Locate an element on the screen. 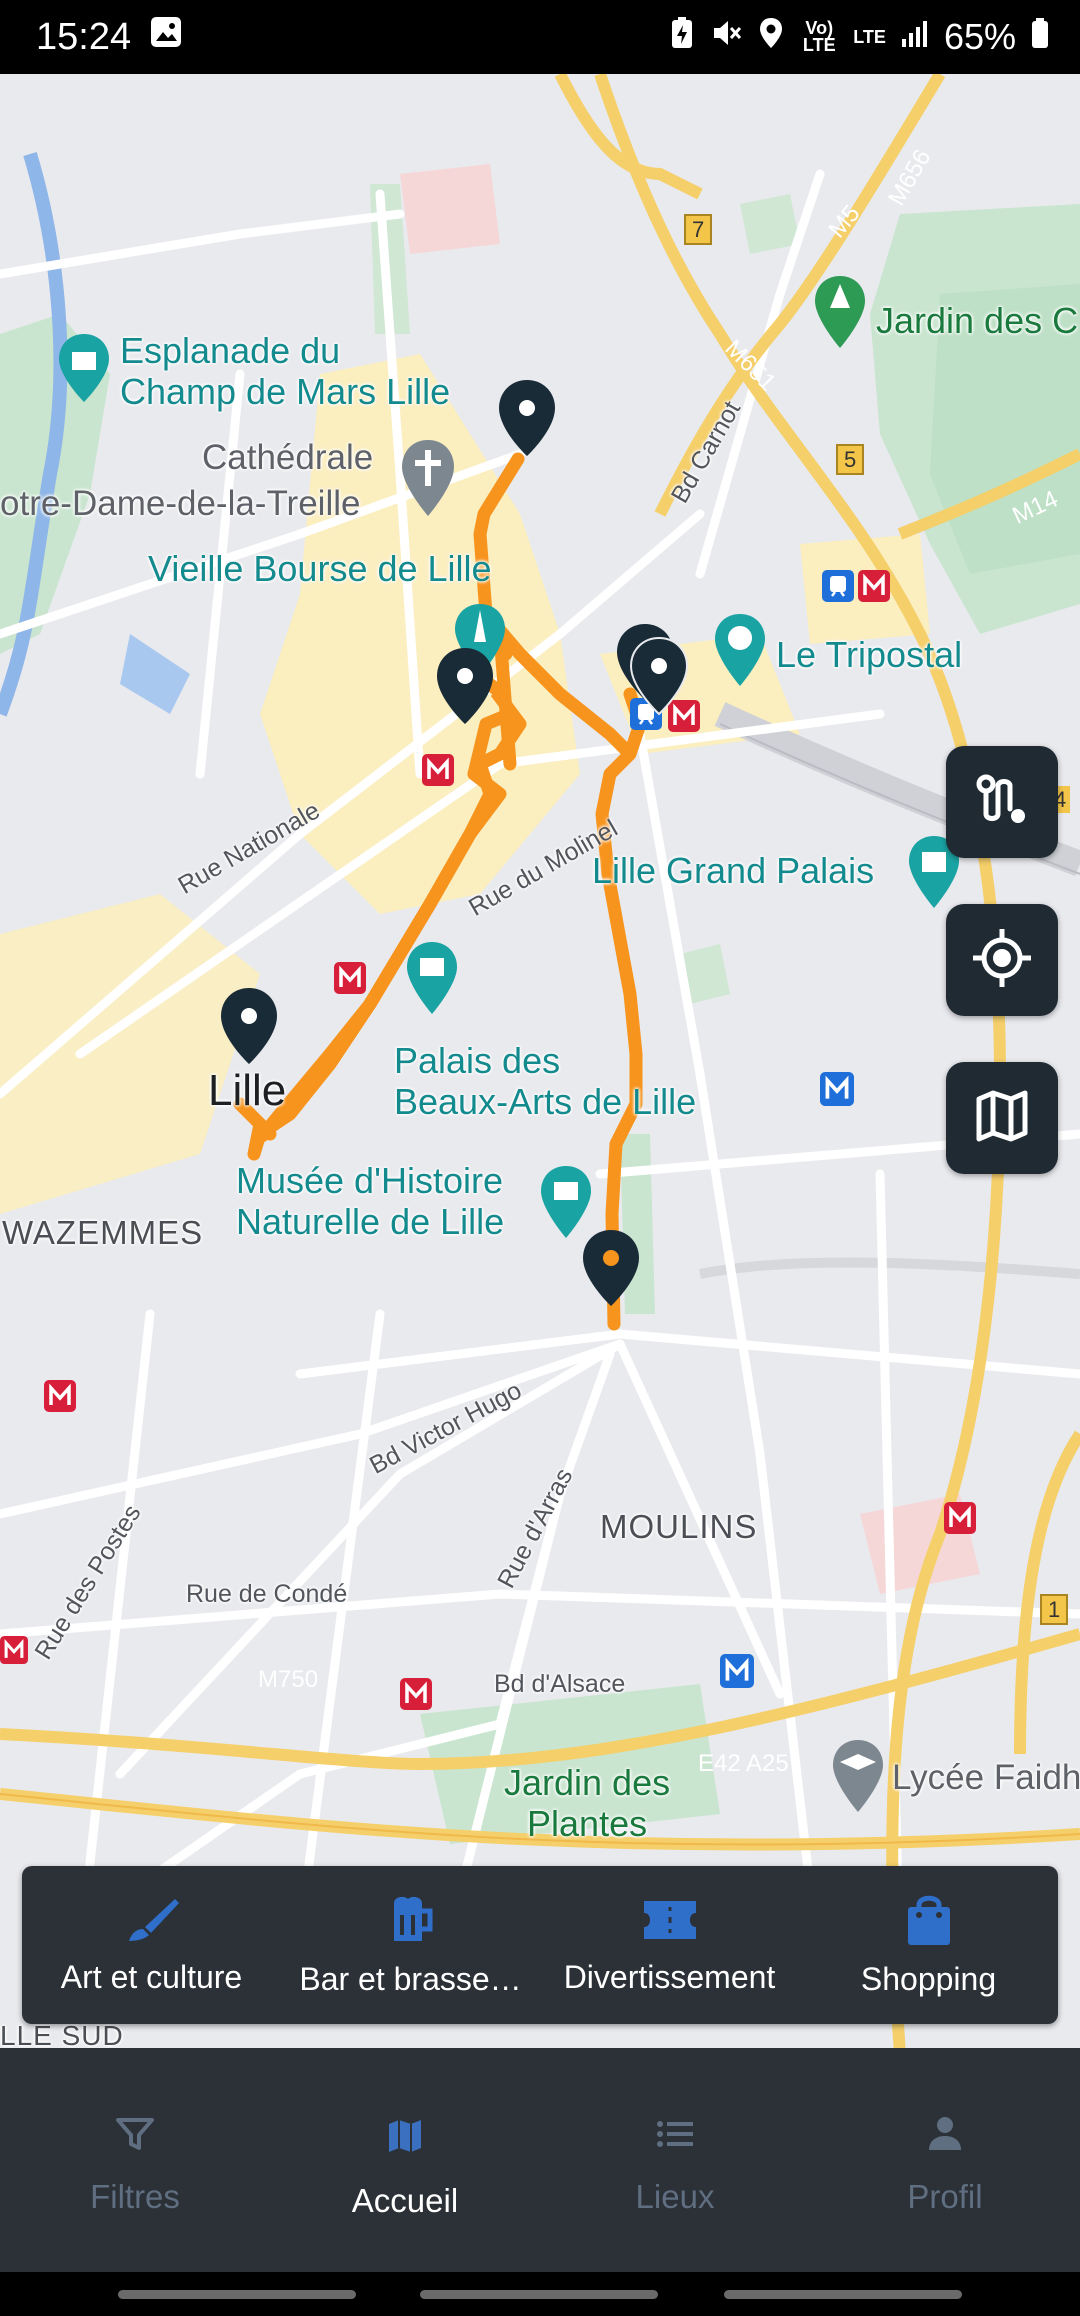 Image resolution: width=1080 pixels, height=2316 pixels. street-rue-conde: Rue de Condé is located at coordinates (267, 1594).